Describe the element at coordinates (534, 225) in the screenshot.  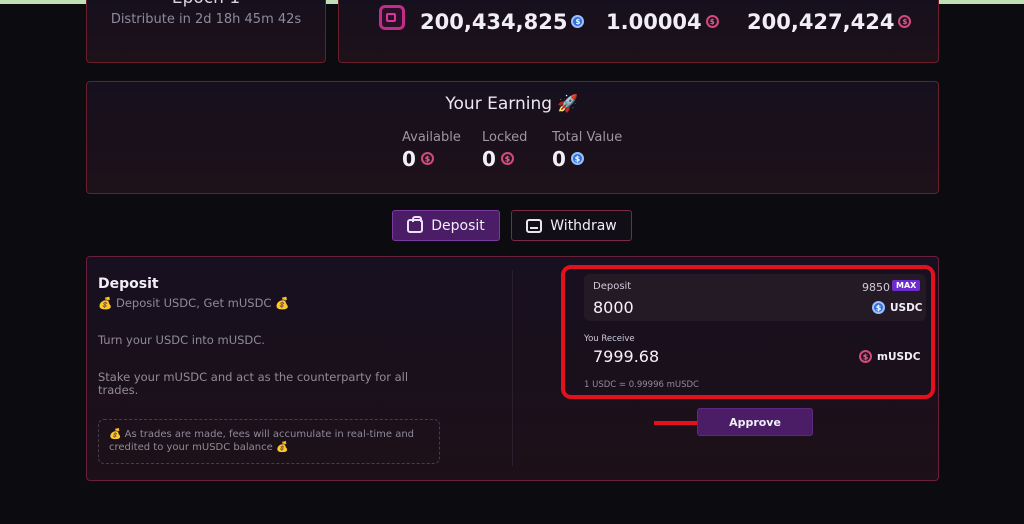
I see `card-icon` at that location.